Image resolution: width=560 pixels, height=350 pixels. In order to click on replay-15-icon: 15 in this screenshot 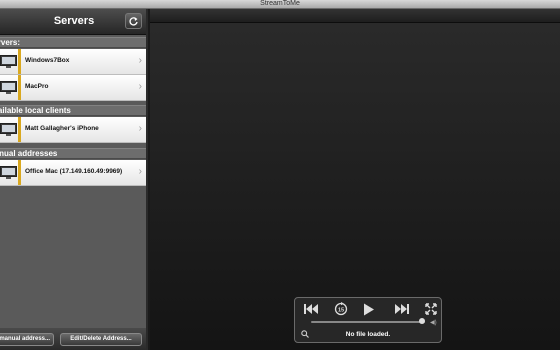, I will do `click(341, 309)`.